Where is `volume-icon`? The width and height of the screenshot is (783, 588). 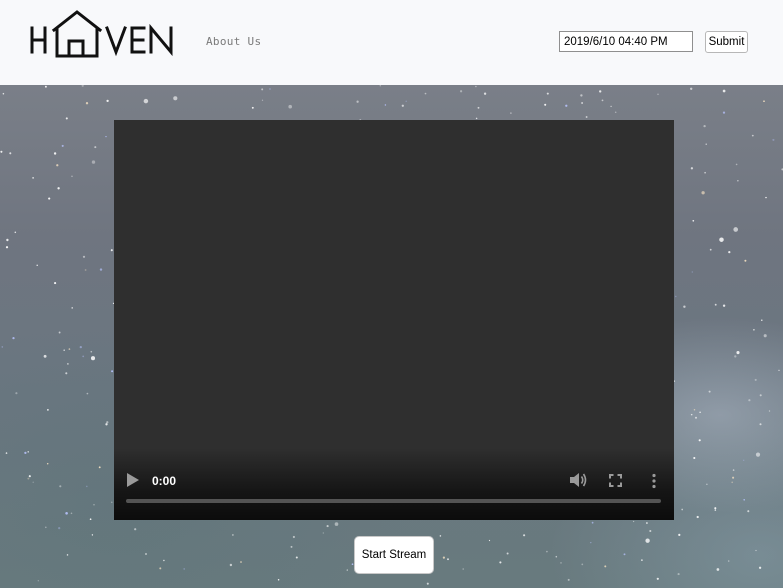
volume-icon is located at coordinates (578, 480).